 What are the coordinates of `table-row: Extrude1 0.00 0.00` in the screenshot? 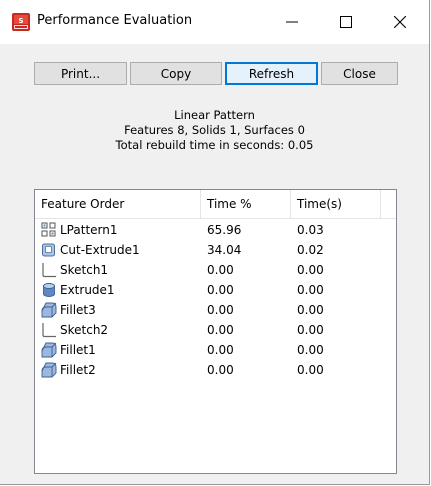 It's located at (215, 290).